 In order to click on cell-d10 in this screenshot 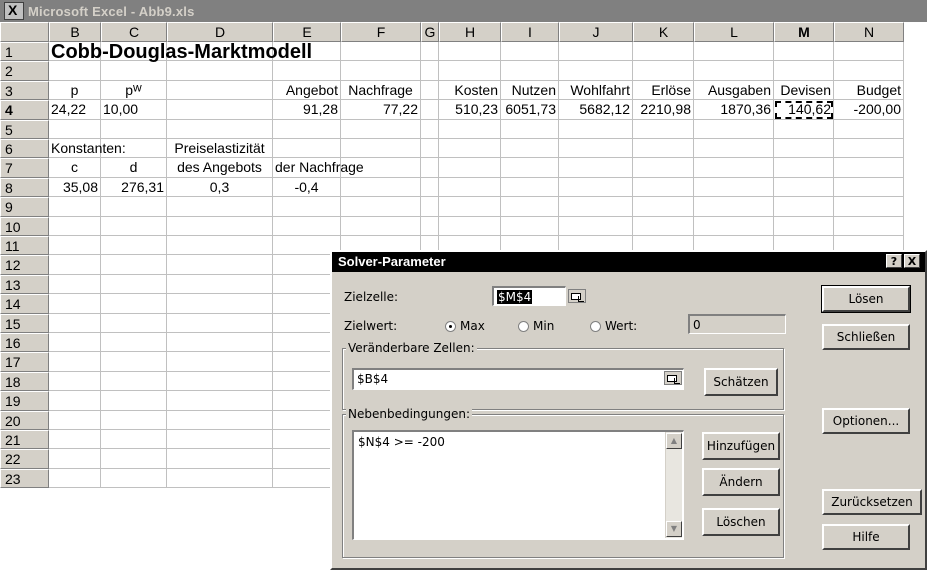, I will do `click(220, 226)`.